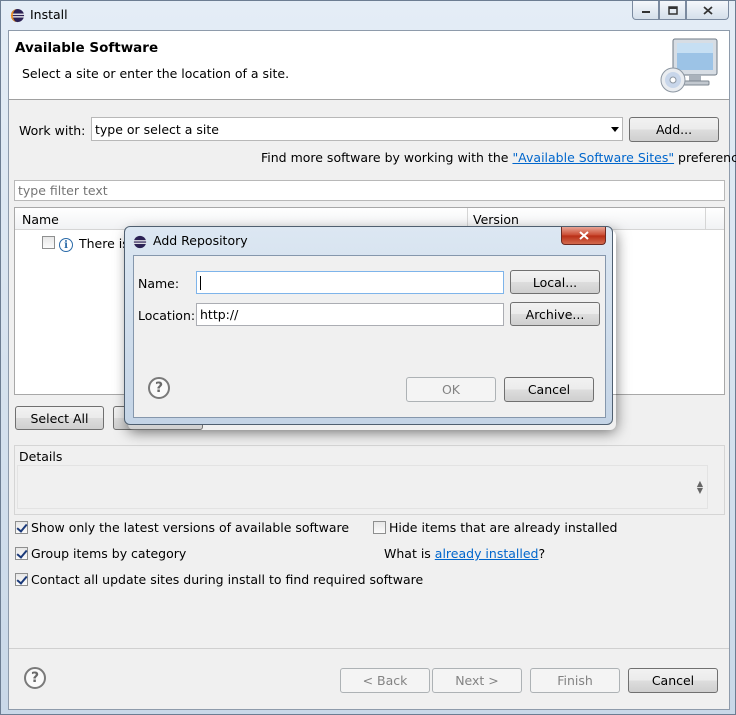  I want to click on info-icon: i, so click(66, 245).